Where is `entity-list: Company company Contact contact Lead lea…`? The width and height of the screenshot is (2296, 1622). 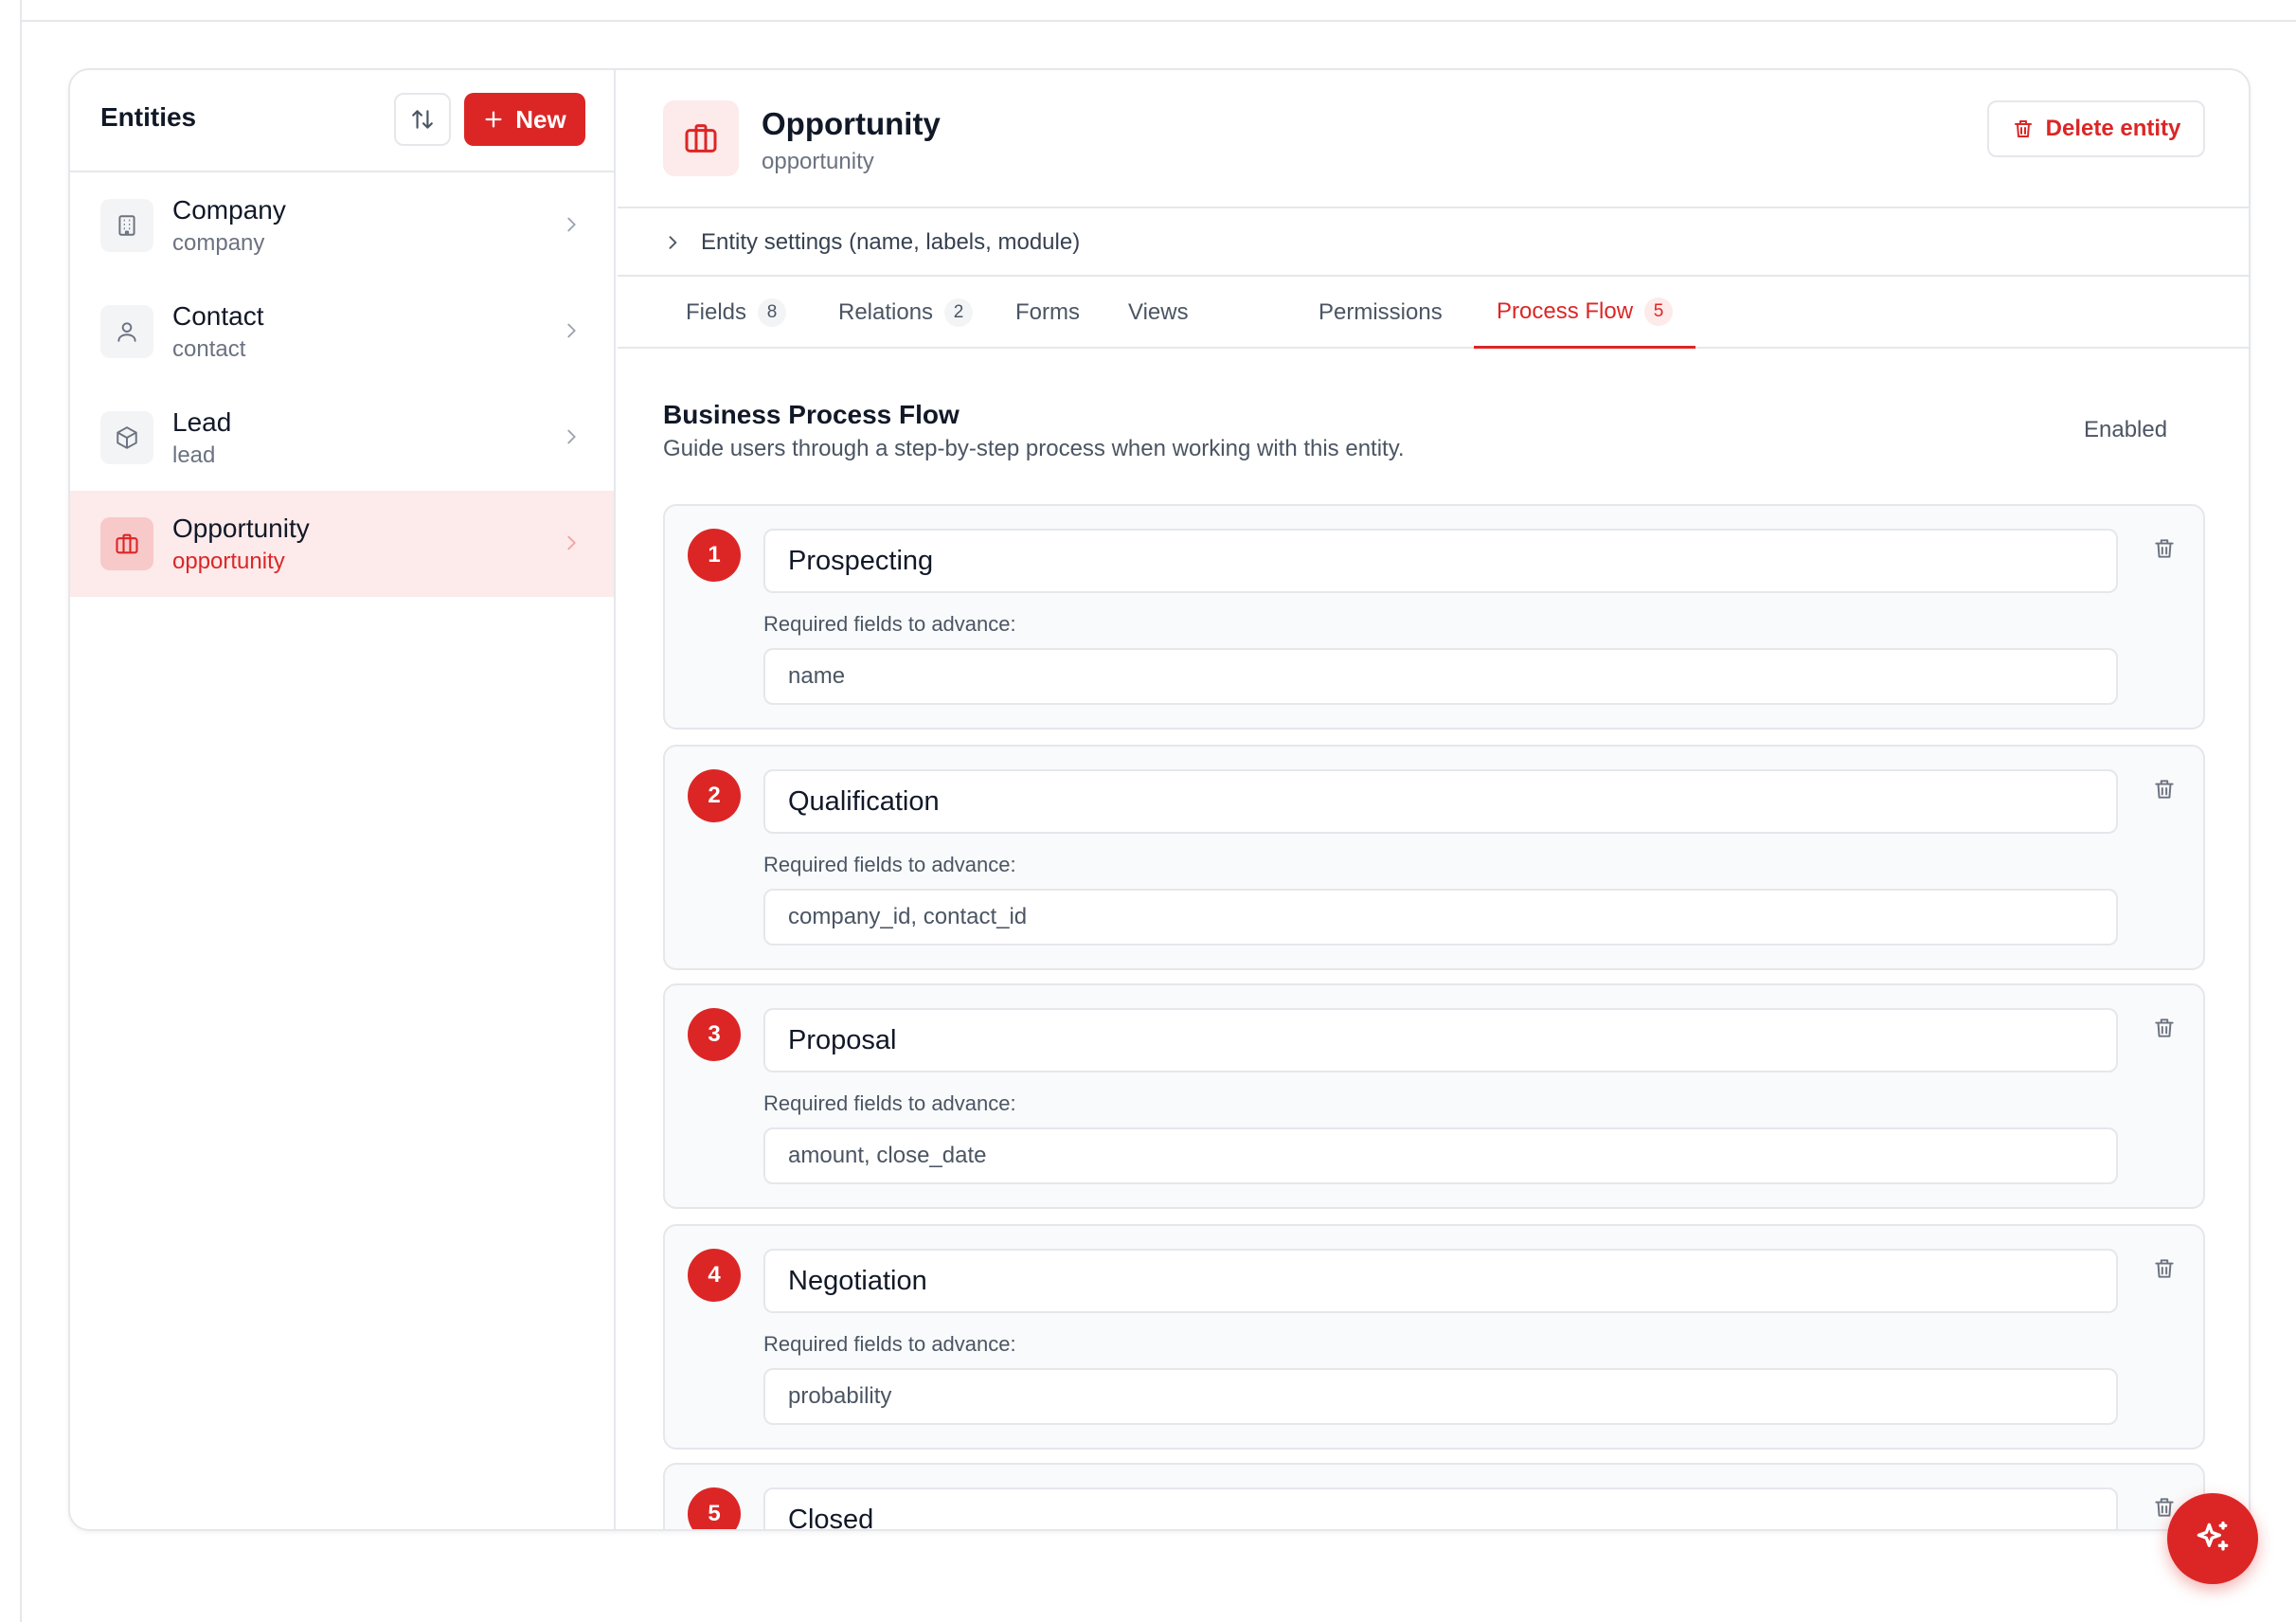
entity-list: Company company Contact contact Lead lea… is located at coordinates (342, 384).